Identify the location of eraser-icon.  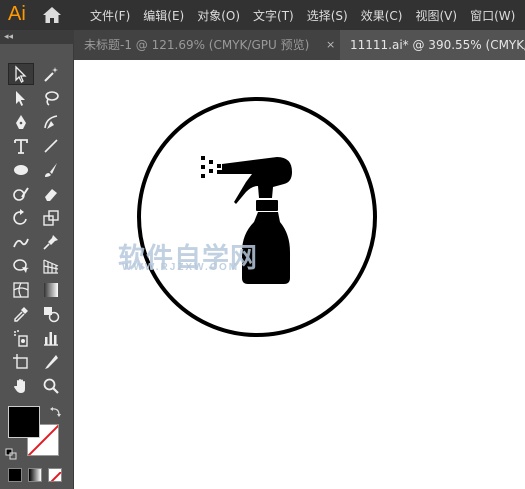
(51, 195).